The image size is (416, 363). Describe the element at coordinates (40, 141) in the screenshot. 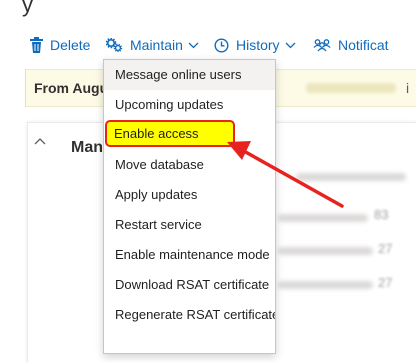

I see `chevron-up-icon` at that location.